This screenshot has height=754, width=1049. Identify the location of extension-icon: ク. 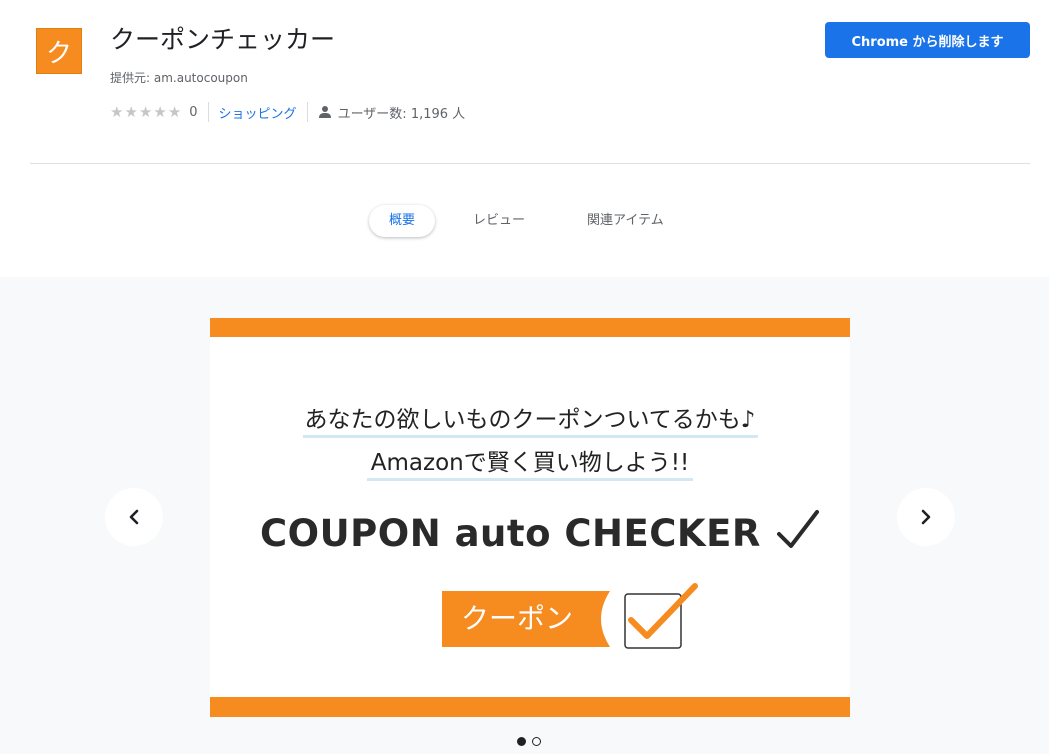
(59, 51).